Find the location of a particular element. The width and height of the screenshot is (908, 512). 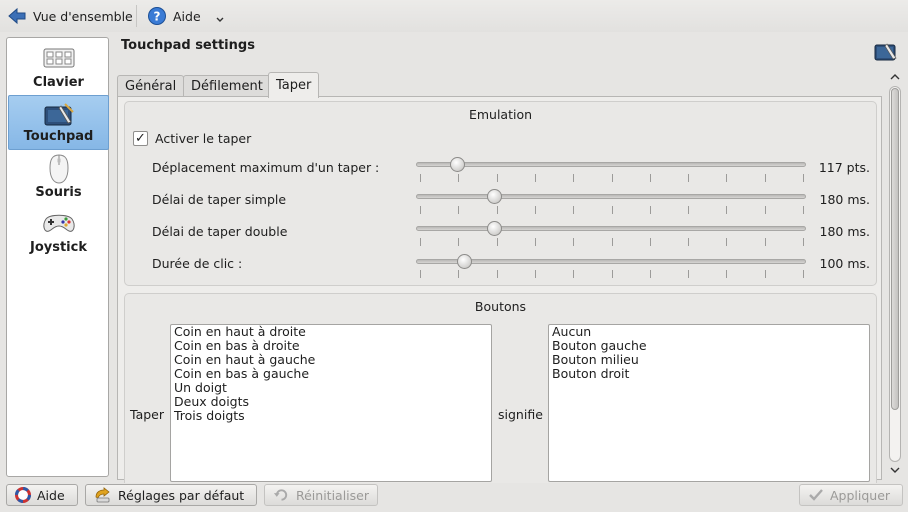

overview-label: Vue d'ensemble is located at coordinates (83, 16).